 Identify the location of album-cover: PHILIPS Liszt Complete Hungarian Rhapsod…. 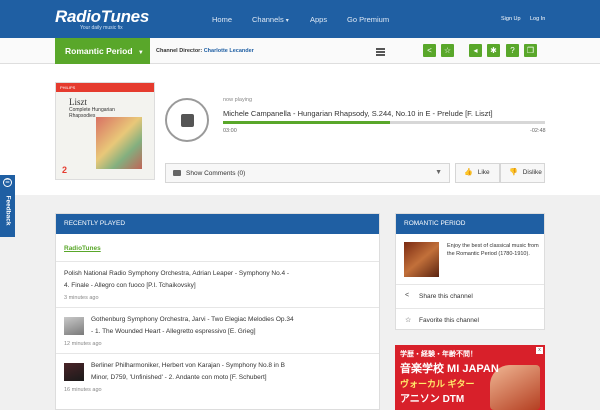
(105, 131).